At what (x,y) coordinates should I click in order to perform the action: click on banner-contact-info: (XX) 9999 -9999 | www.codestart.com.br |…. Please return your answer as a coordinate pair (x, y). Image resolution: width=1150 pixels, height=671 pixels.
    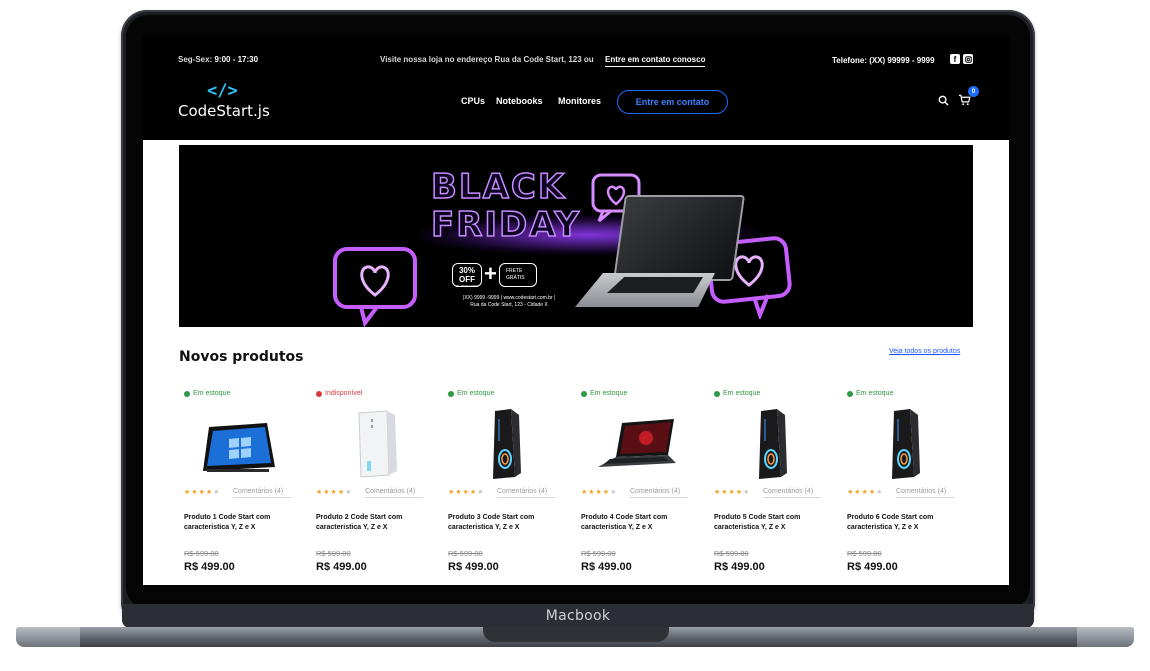
    Looking at the image, I should click on (509, 302).